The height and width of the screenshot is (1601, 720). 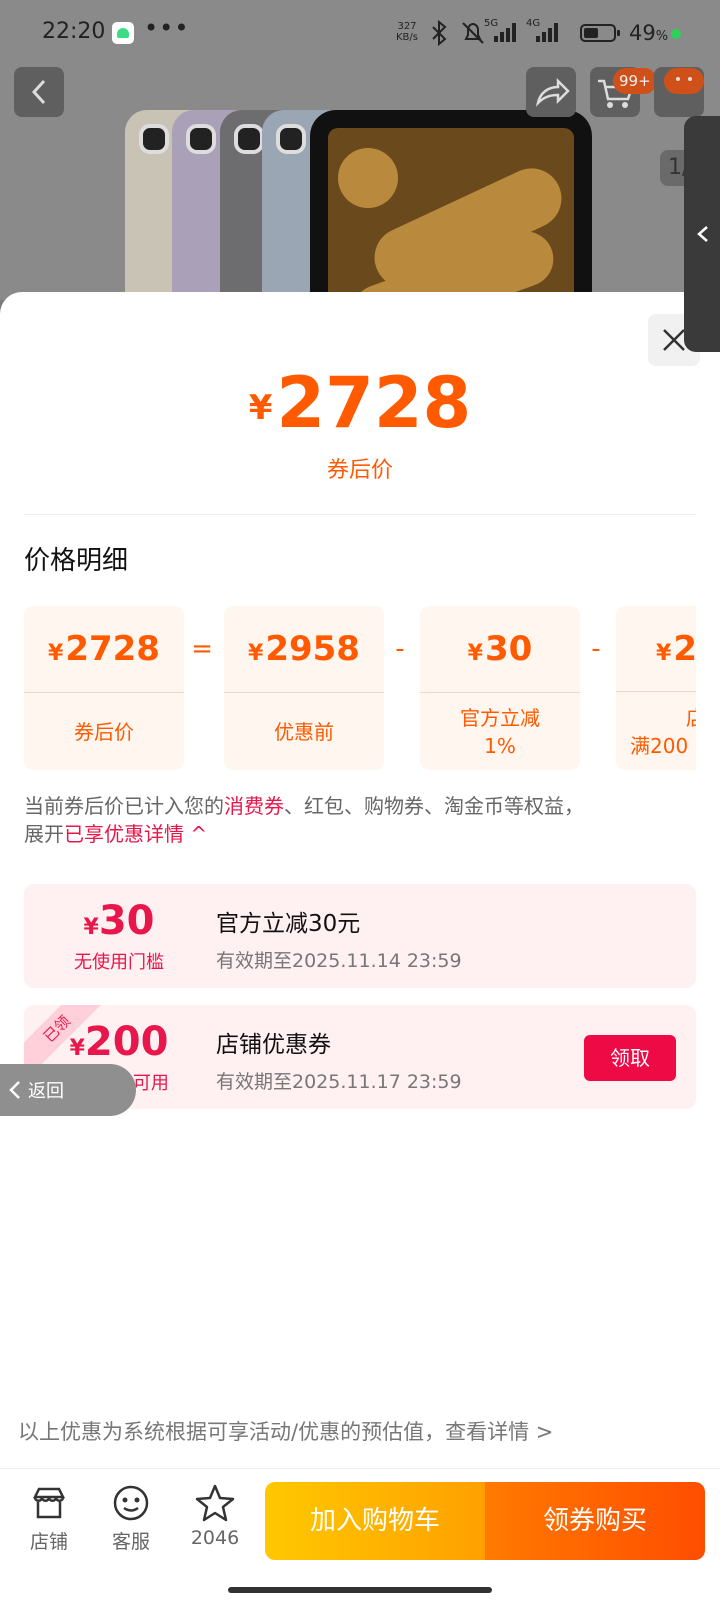 What do you see at coordinates (407, 32) in the screenshot?
I see `network-speed: 327 KB/s` at bounding box center [407, 32].